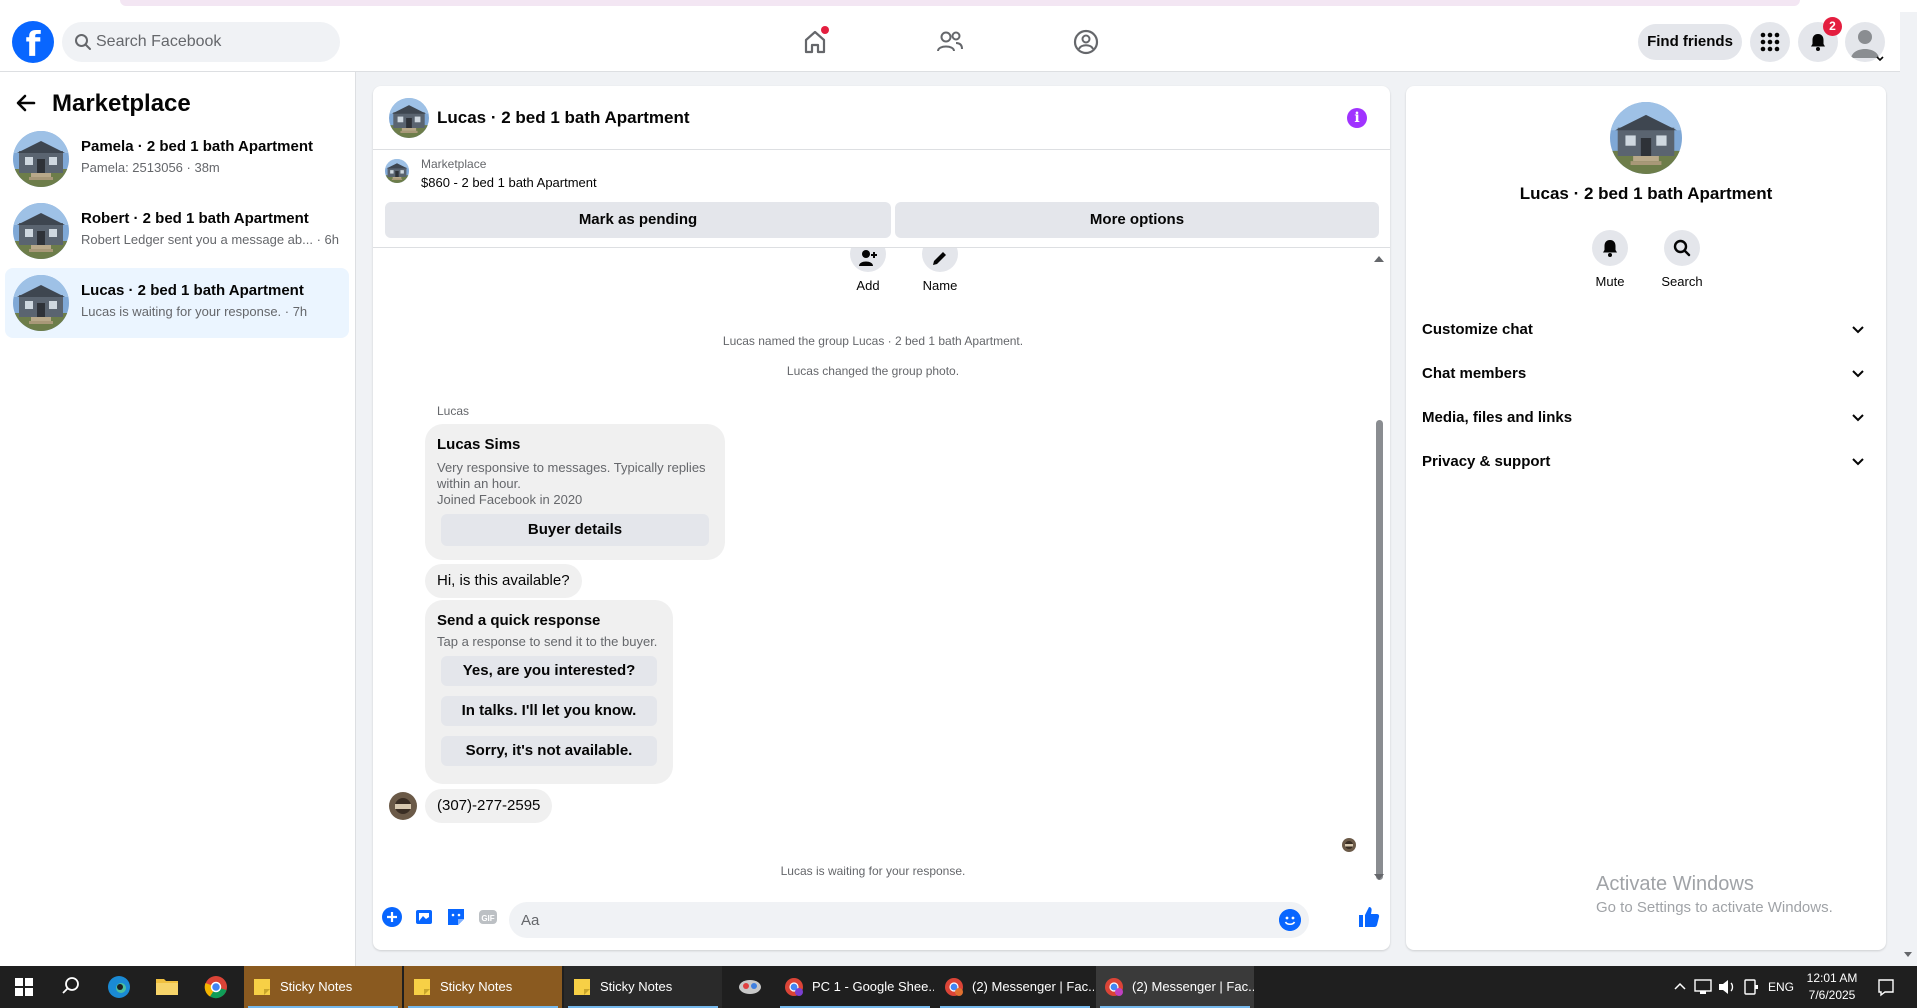 The image size is (1917, 1008). What do you see at coordinates (549, 711) in the screenshot?
I see `quick-response-option: In talks. I'll let you know.` at bounding box center [549, 711].